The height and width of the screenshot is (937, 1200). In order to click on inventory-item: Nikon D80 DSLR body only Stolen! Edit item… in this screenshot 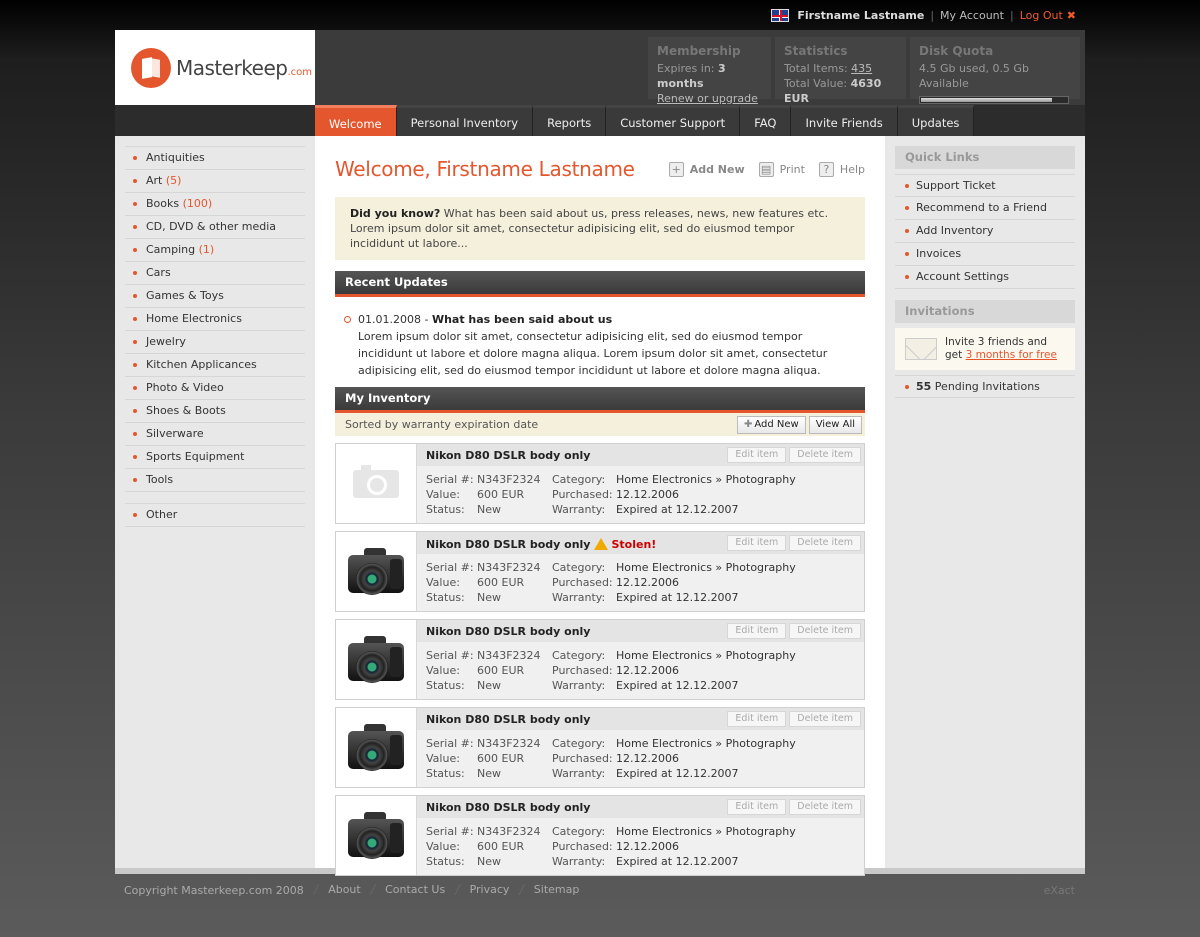, I will do `click(600, 571)`.